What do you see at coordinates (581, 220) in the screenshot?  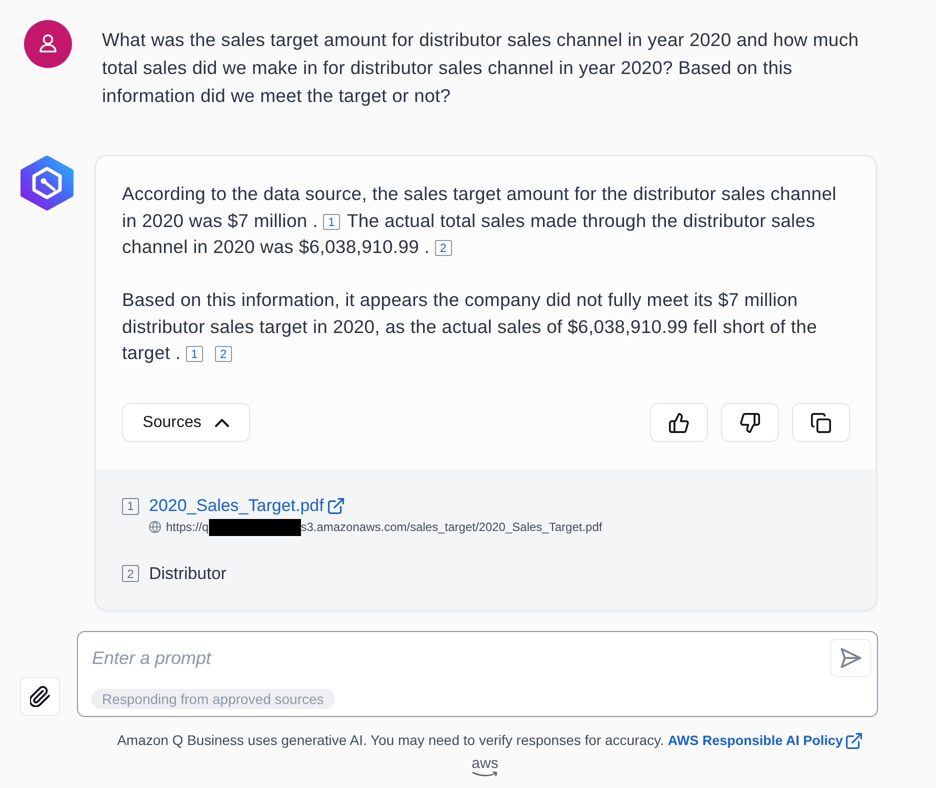 I see `answer-text: The actual total sales made through the distributor sales` at bounding box center [581, 220].